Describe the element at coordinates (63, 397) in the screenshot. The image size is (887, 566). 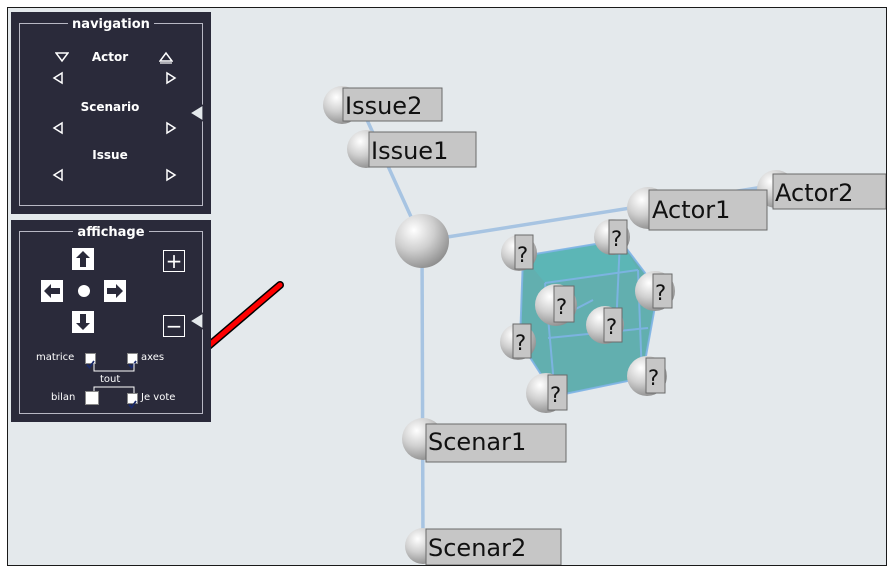
I see `bilan-label: bilan` at that location.